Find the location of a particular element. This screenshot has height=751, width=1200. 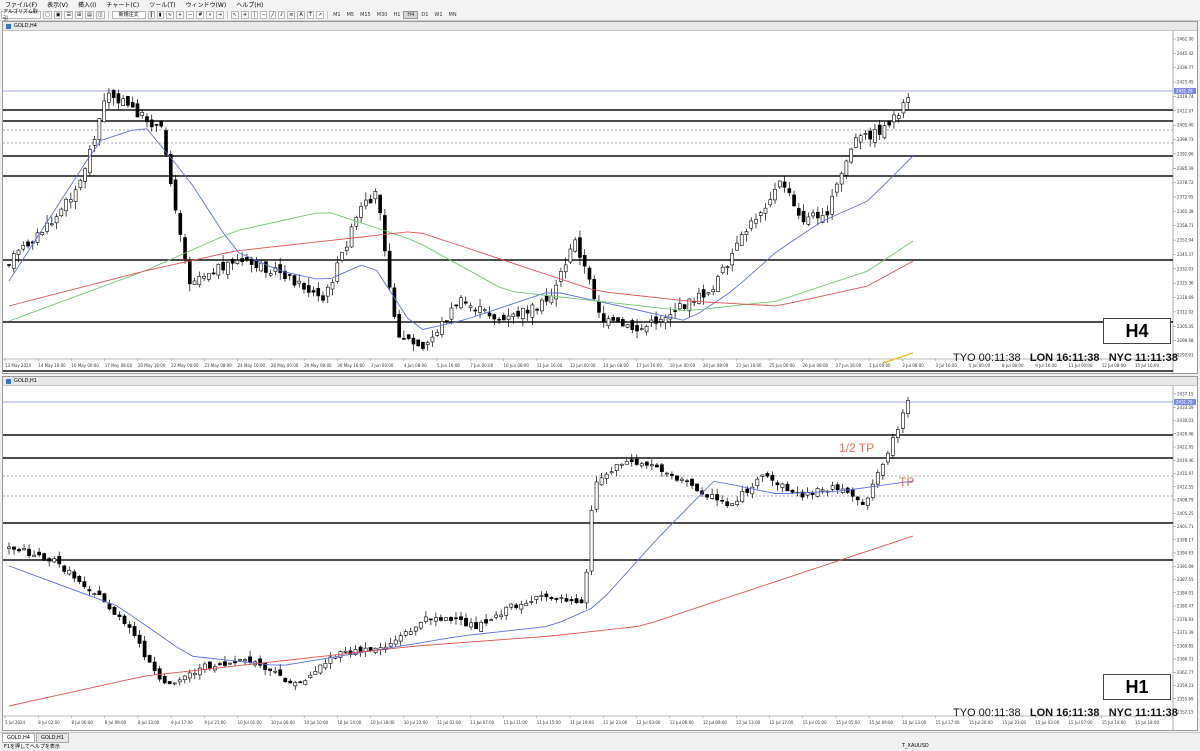

chart-shift-icon: ⇥ is located at coordinates (219, 14).